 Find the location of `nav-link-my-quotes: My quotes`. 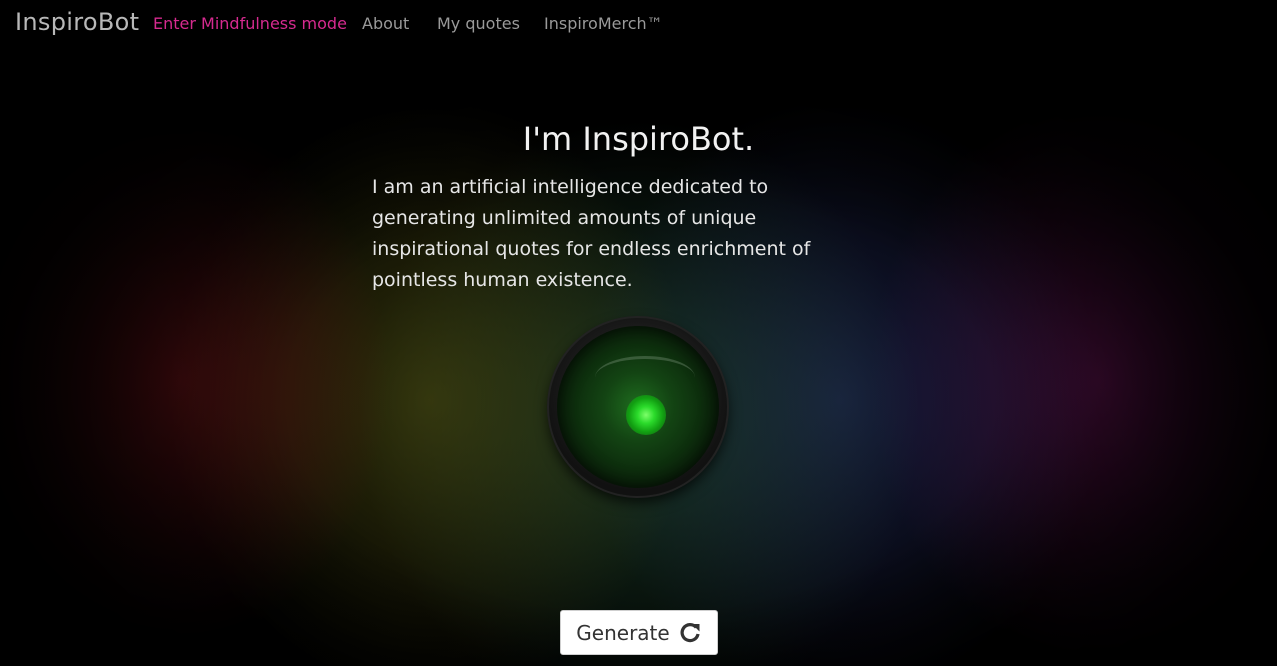

nav-link-my-quotes: My quotes is located at coordinates (478, 23).